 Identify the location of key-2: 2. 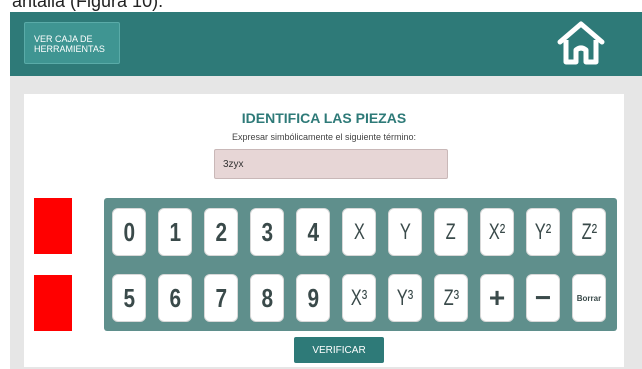
(221, 232).